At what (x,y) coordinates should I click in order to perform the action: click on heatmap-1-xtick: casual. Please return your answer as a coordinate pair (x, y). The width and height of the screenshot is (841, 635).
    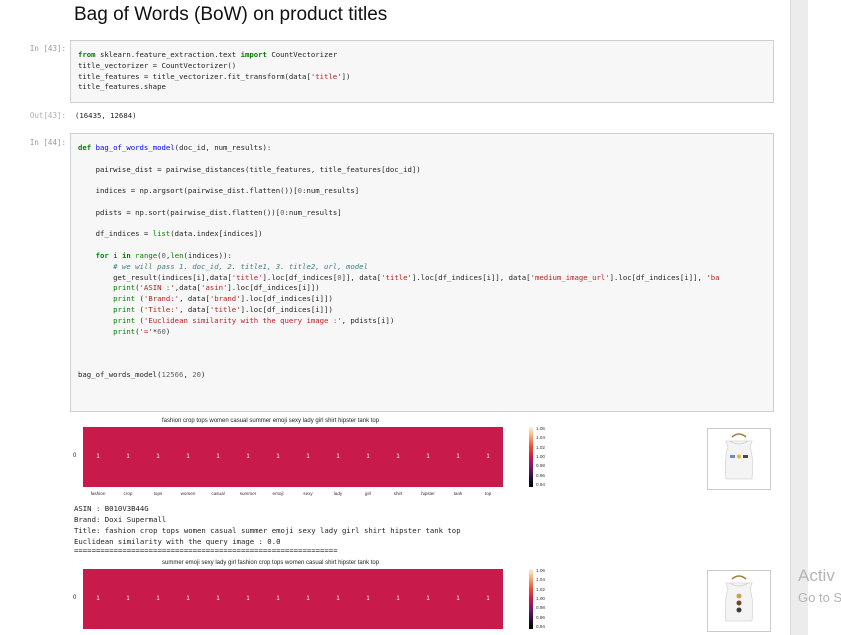
    Looking at the image, I should click on (218, 493).